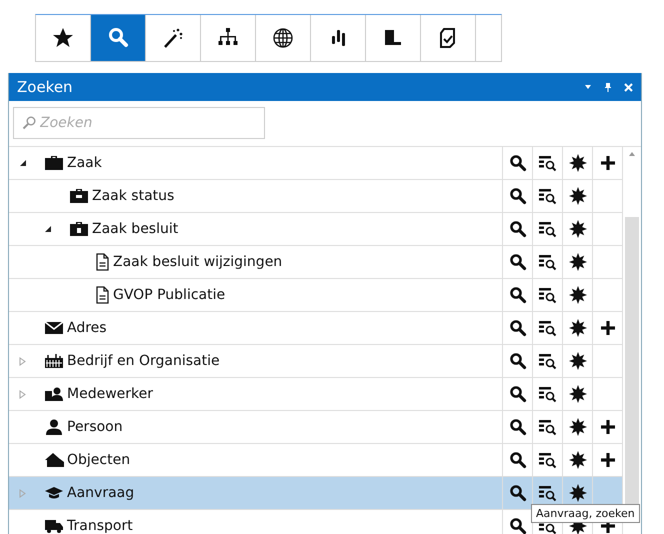 The width and height of the screenshot is (664, 534). I want to click on tree-item-label: Zaak besluit wijzigingen, so click(197, 262).